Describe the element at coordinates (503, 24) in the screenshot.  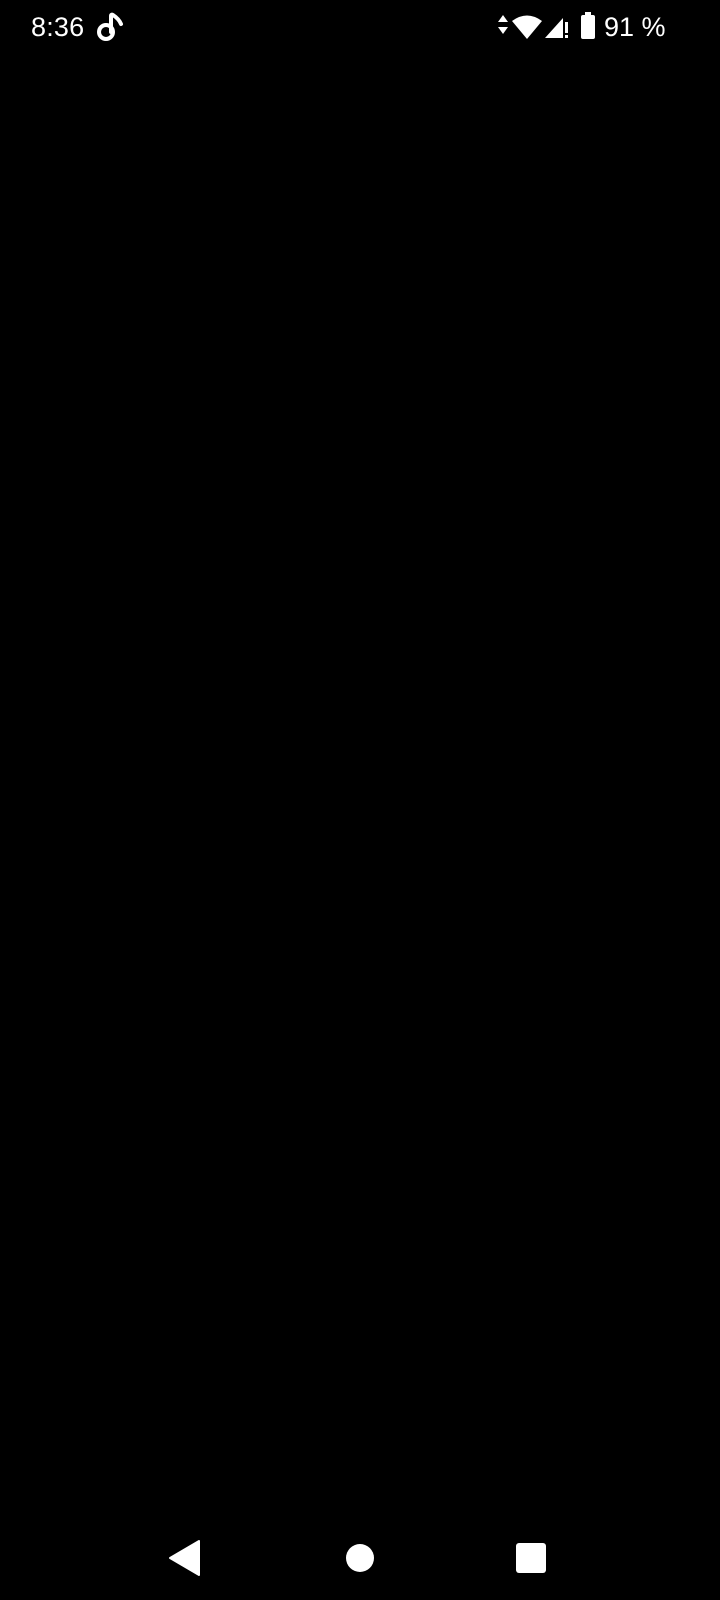
I see `data-transfer-icon` at that location.